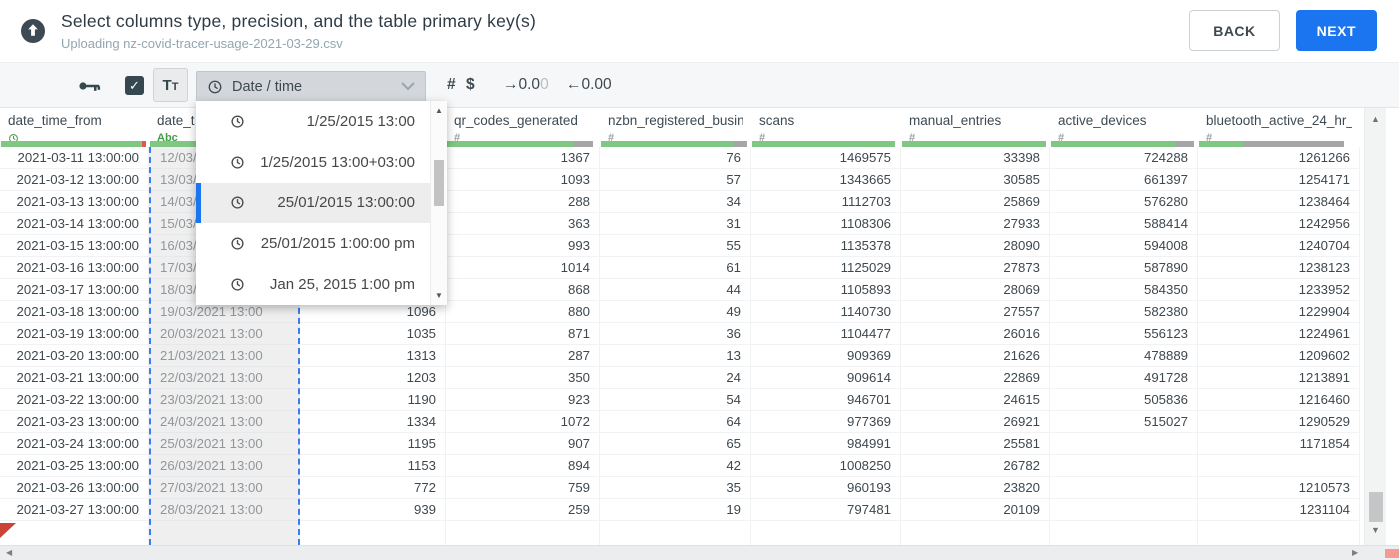  Describe the element at coordinates (699, 552) in the screenshot. I see `table-horizontal-scrollbar: ◀ ▶` at that location.